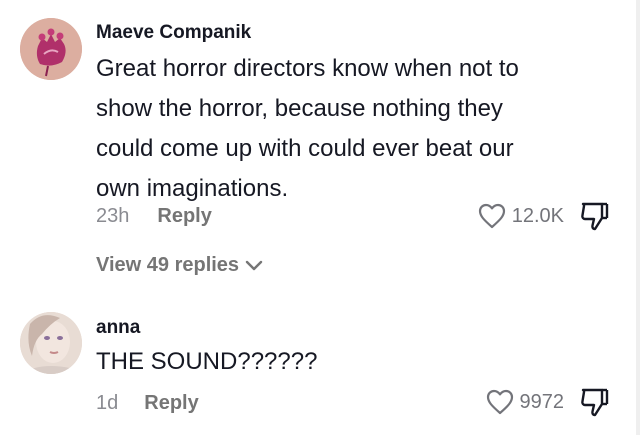 The width and height of the screenshot is (640, 435). I want to click on comment-meta: 23h Reply, so click(154, 216).